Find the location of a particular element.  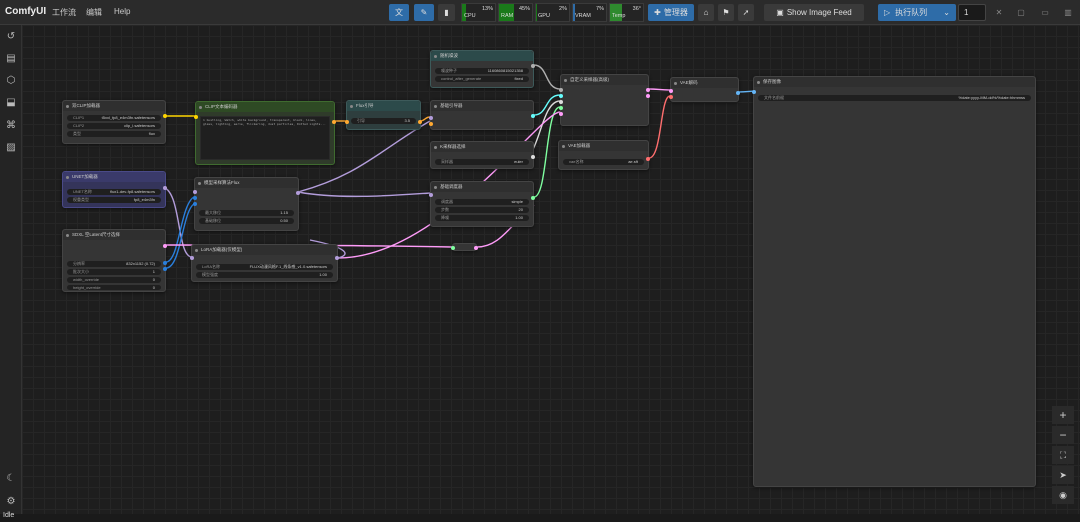

brush-alt-icon: ⚑ is located at coordinates (726, 12).